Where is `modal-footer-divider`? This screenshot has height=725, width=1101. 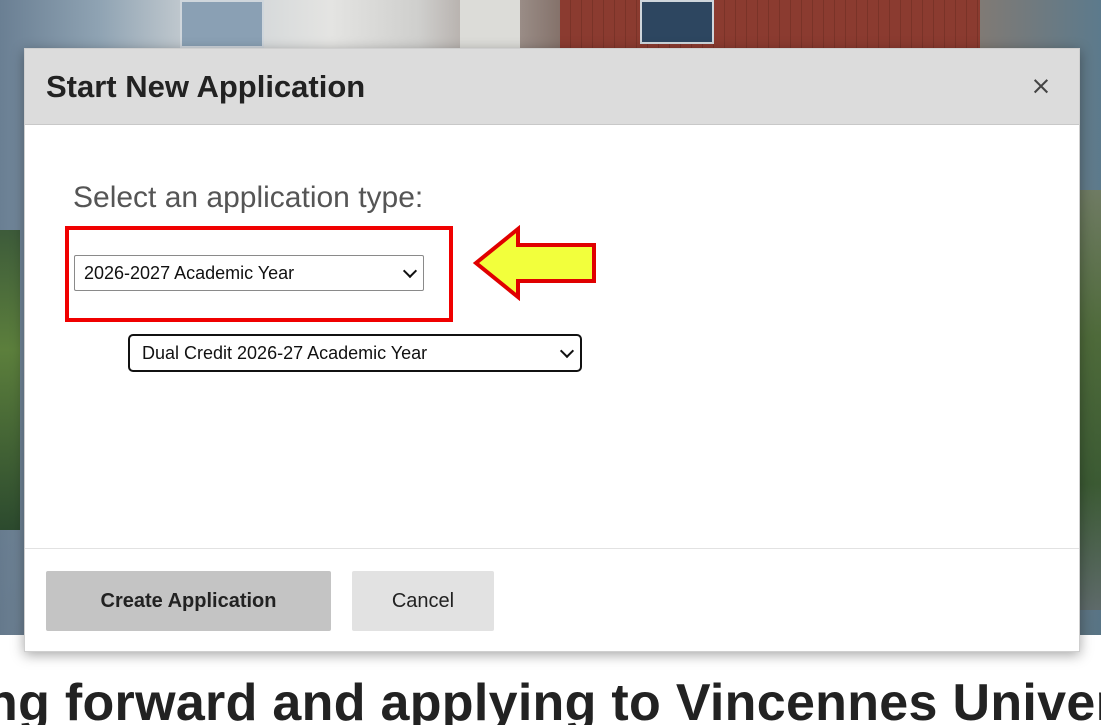
modal-footer-divider is located at coordinates (552, 548).